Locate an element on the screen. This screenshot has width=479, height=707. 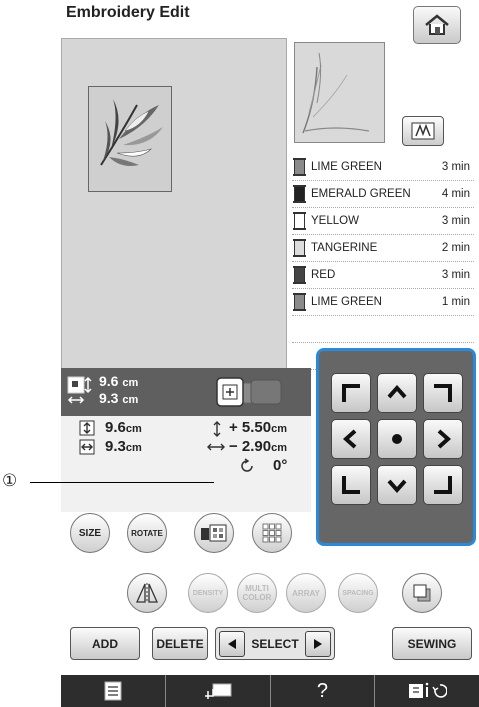
preview-button is located at coordinates (423, 131).